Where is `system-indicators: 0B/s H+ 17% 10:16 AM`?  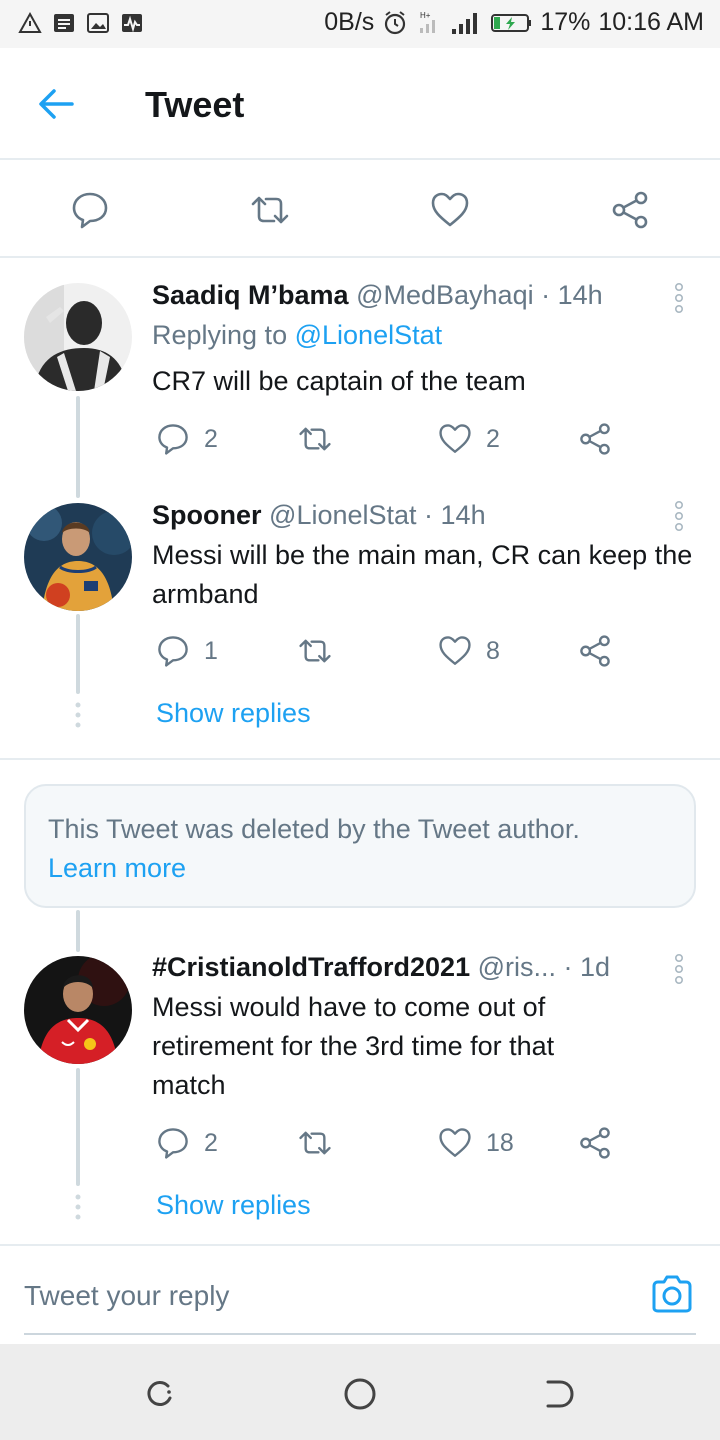 system-indicators: 0B/s H+ 17% 10:16 AM is located at coordinates (514, 22).